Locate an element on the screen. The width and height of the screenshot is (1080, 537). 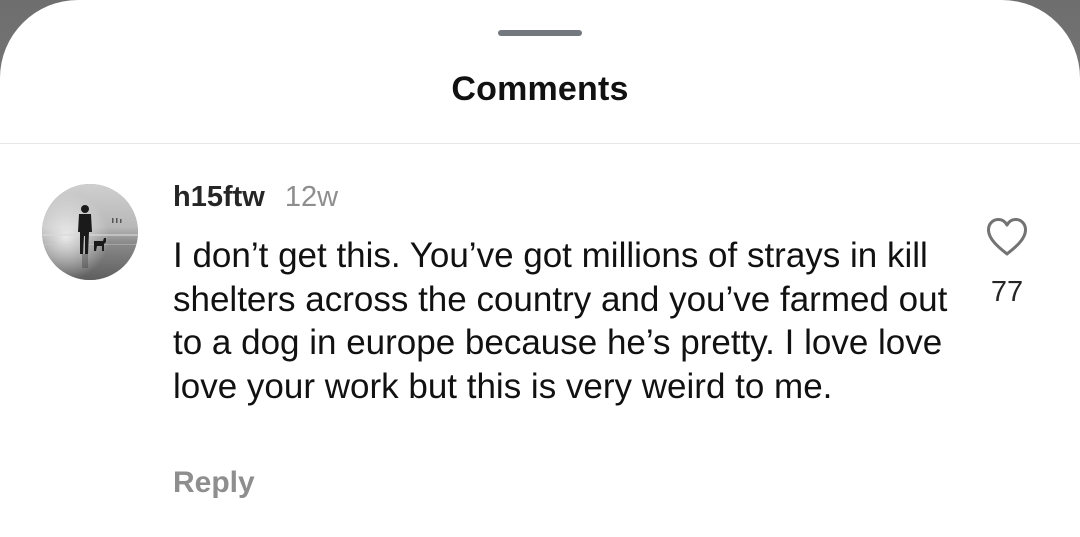
sheet-title: Comments is located at coordinates (540, 89).